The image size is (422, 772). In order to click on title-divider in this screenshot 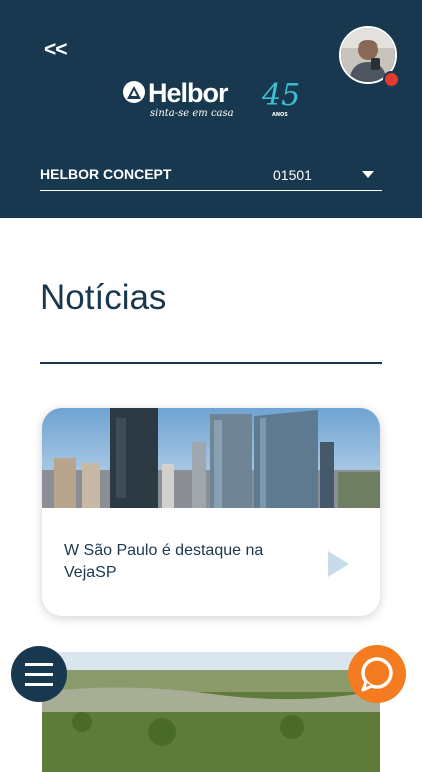, I will do `click(211, 363)`.